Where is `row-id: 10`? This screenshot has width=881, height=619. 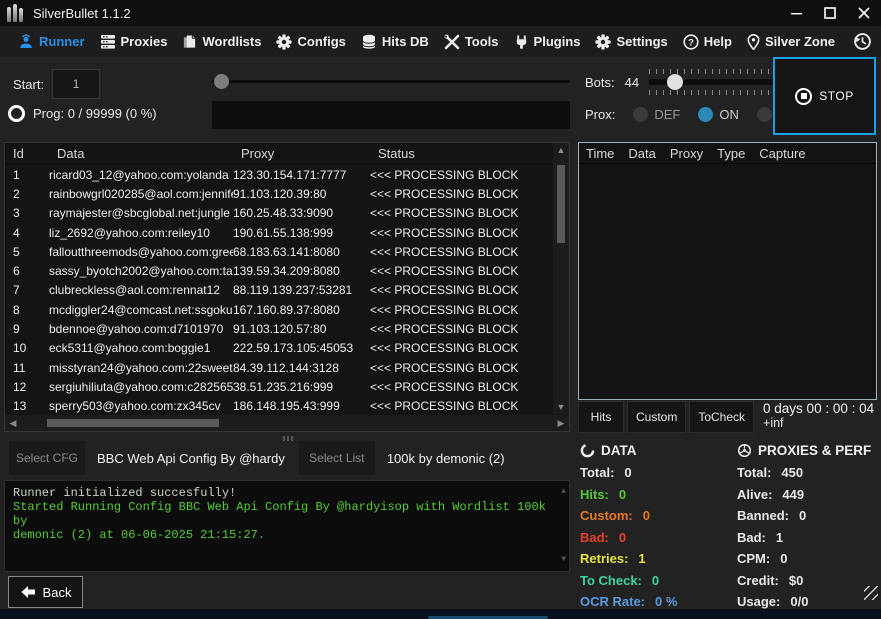
row-id: 10 is located at coordinates (20, 348).